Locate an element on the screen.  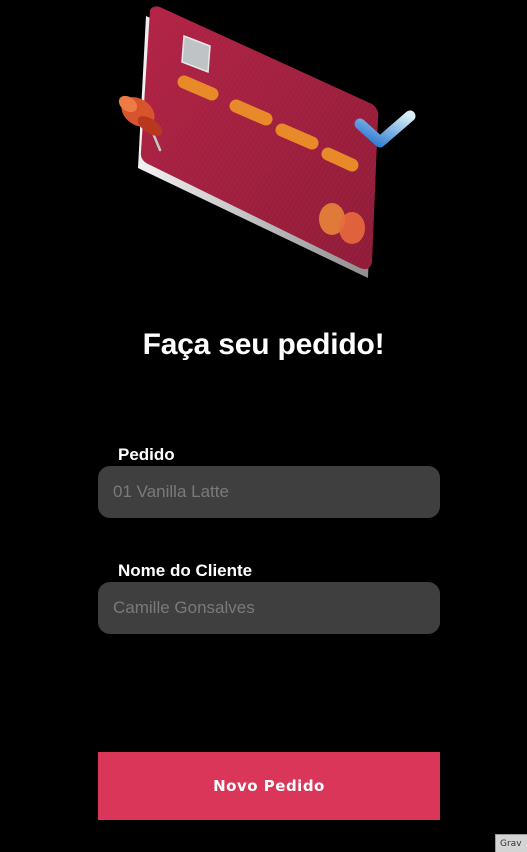
order-input is located at coordinates (269, 492).